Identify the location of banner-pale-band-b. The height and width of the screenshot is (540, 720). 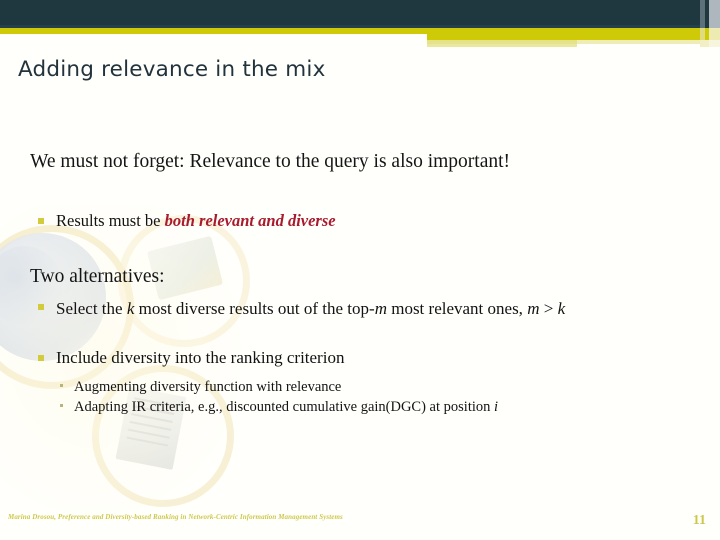
(502, 45).